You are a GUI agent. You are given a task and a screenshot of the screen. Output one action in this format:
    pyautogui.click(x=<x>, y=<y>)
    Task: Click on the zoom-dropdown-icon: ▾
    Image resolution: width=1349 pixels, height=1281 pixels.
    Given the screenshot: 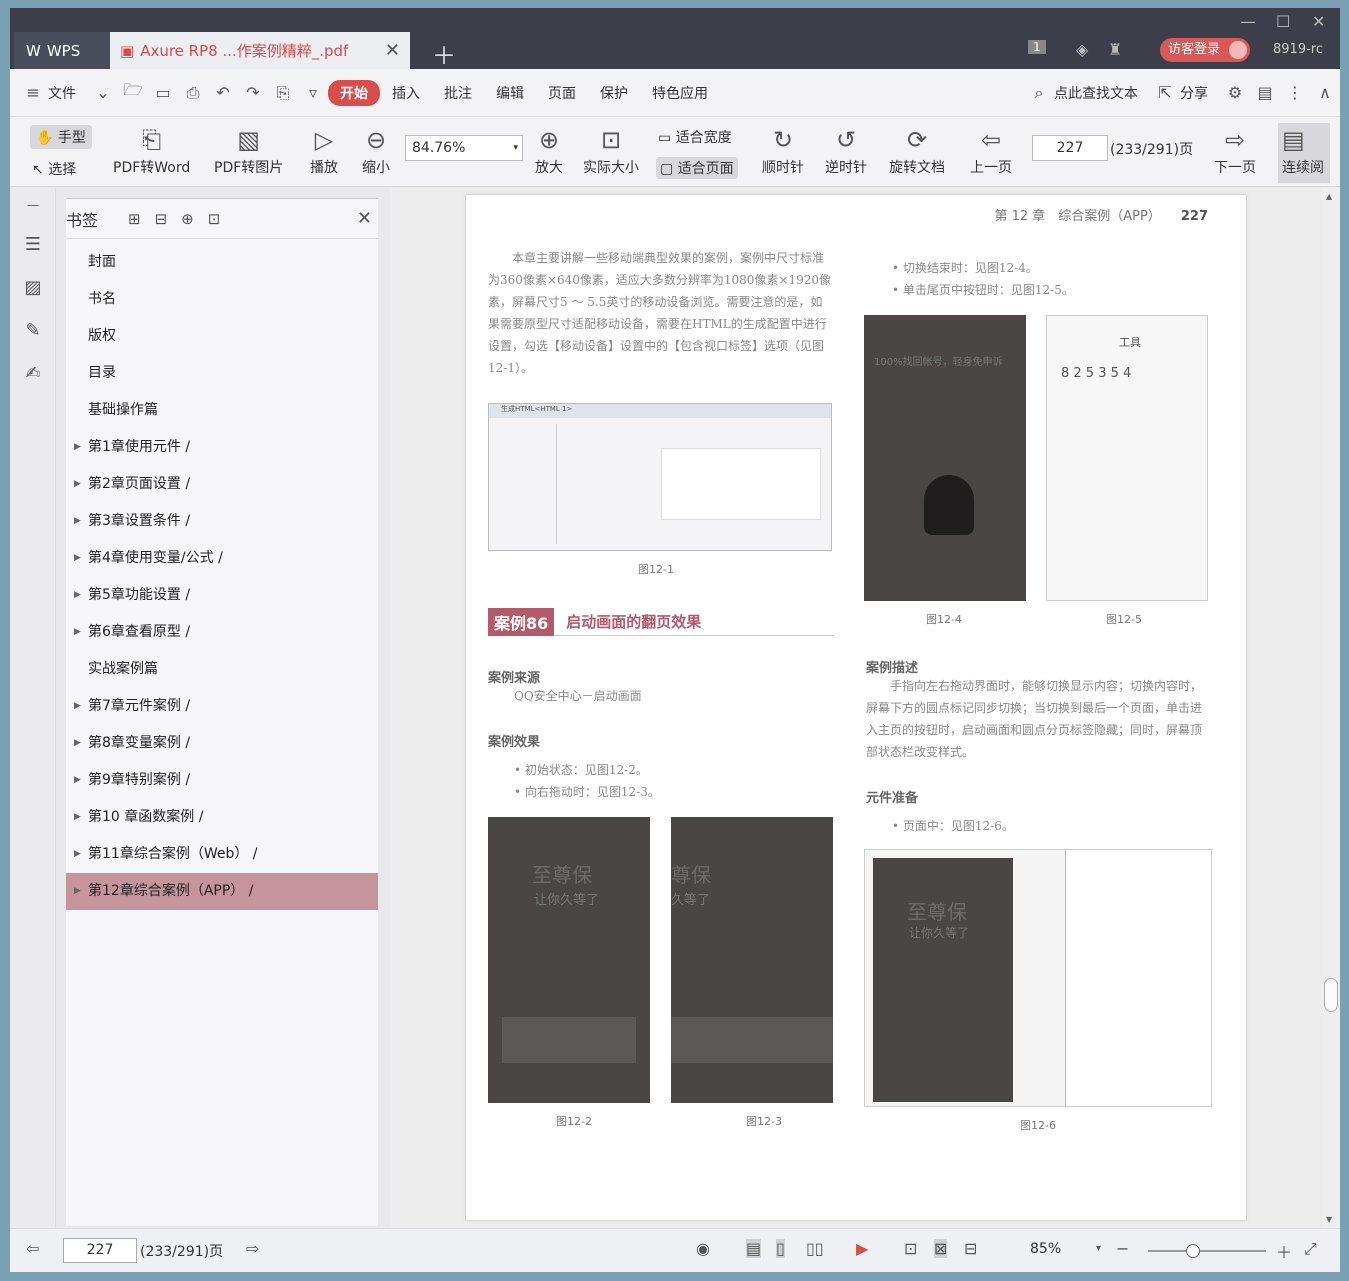 What is the action you would take?
    pyautogui.click(x=1098, y=1248)
    